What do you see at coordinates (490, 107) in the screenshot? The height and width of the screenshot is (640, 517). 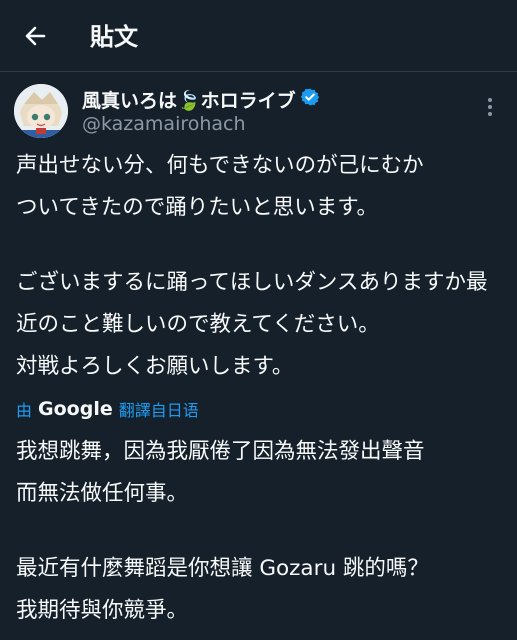 I see `more-vertical-icon` at bounding box center [490, 107].